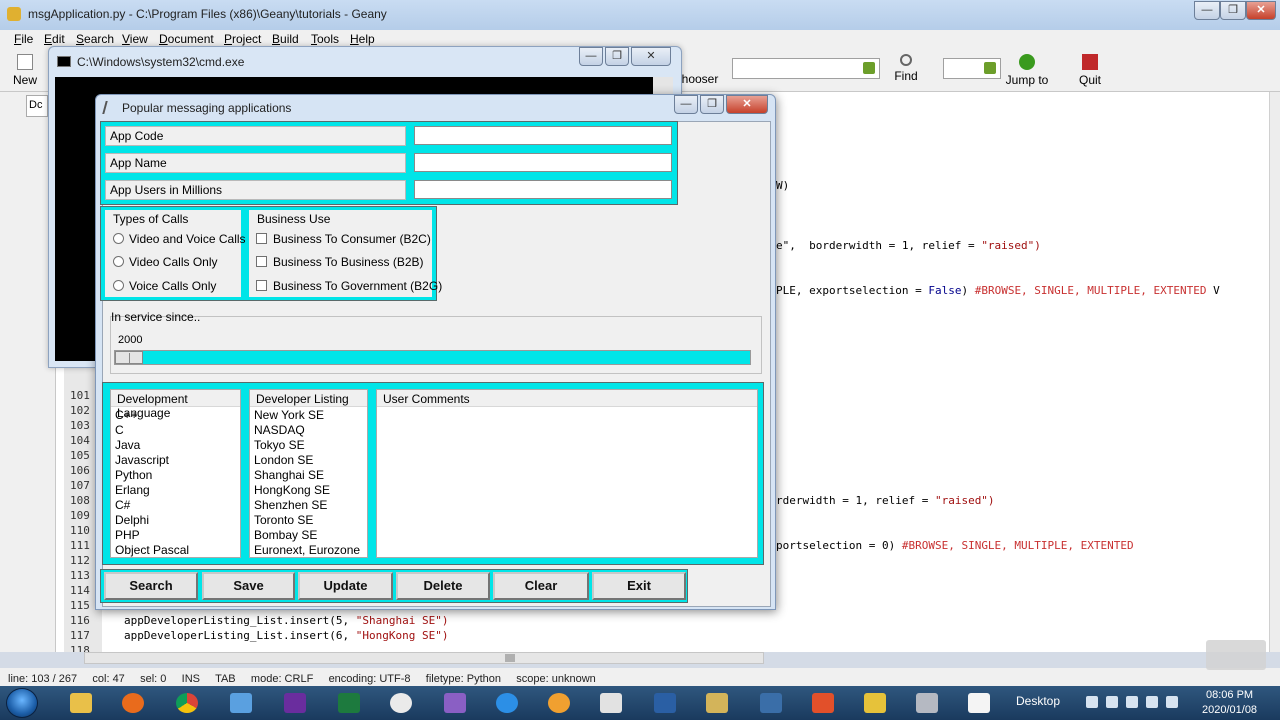 Image resolution: width=1280 pixels, height=720 pixels. What do you see at coordinates (432, 357) in the screenshot?
I see `scale-trough` at bounding box center [432, 357].